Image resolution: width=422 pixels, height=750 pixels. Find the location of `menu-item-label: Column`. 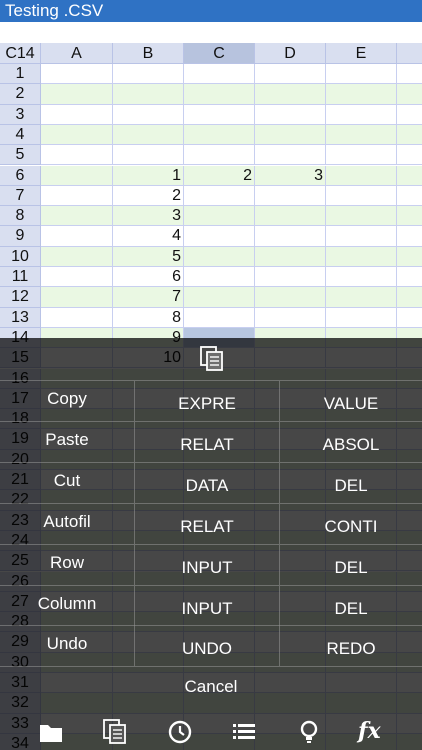

menu-item-label: Column is located at coordinates (67, 606).